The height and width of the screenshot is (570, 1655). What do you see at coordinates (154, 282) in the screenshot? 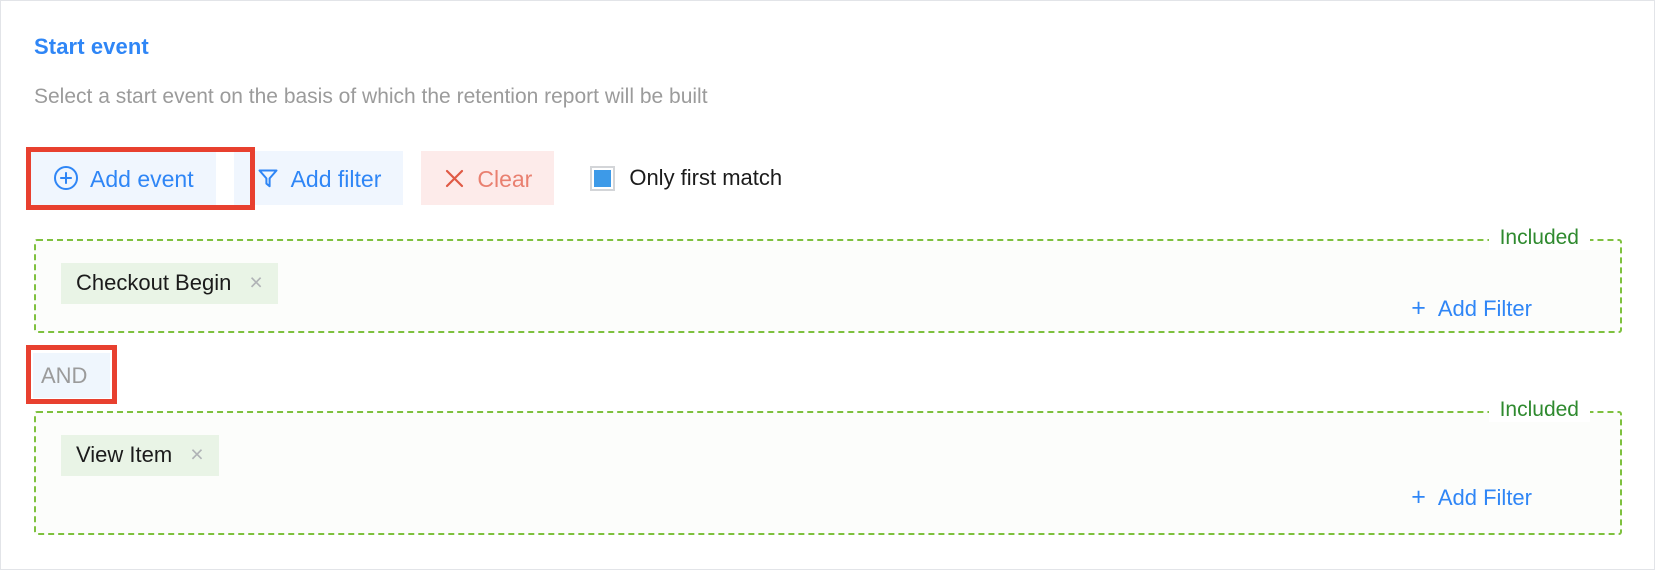
I see `event-chip-label: Checkout Begin` at bounding box center [154, 282].